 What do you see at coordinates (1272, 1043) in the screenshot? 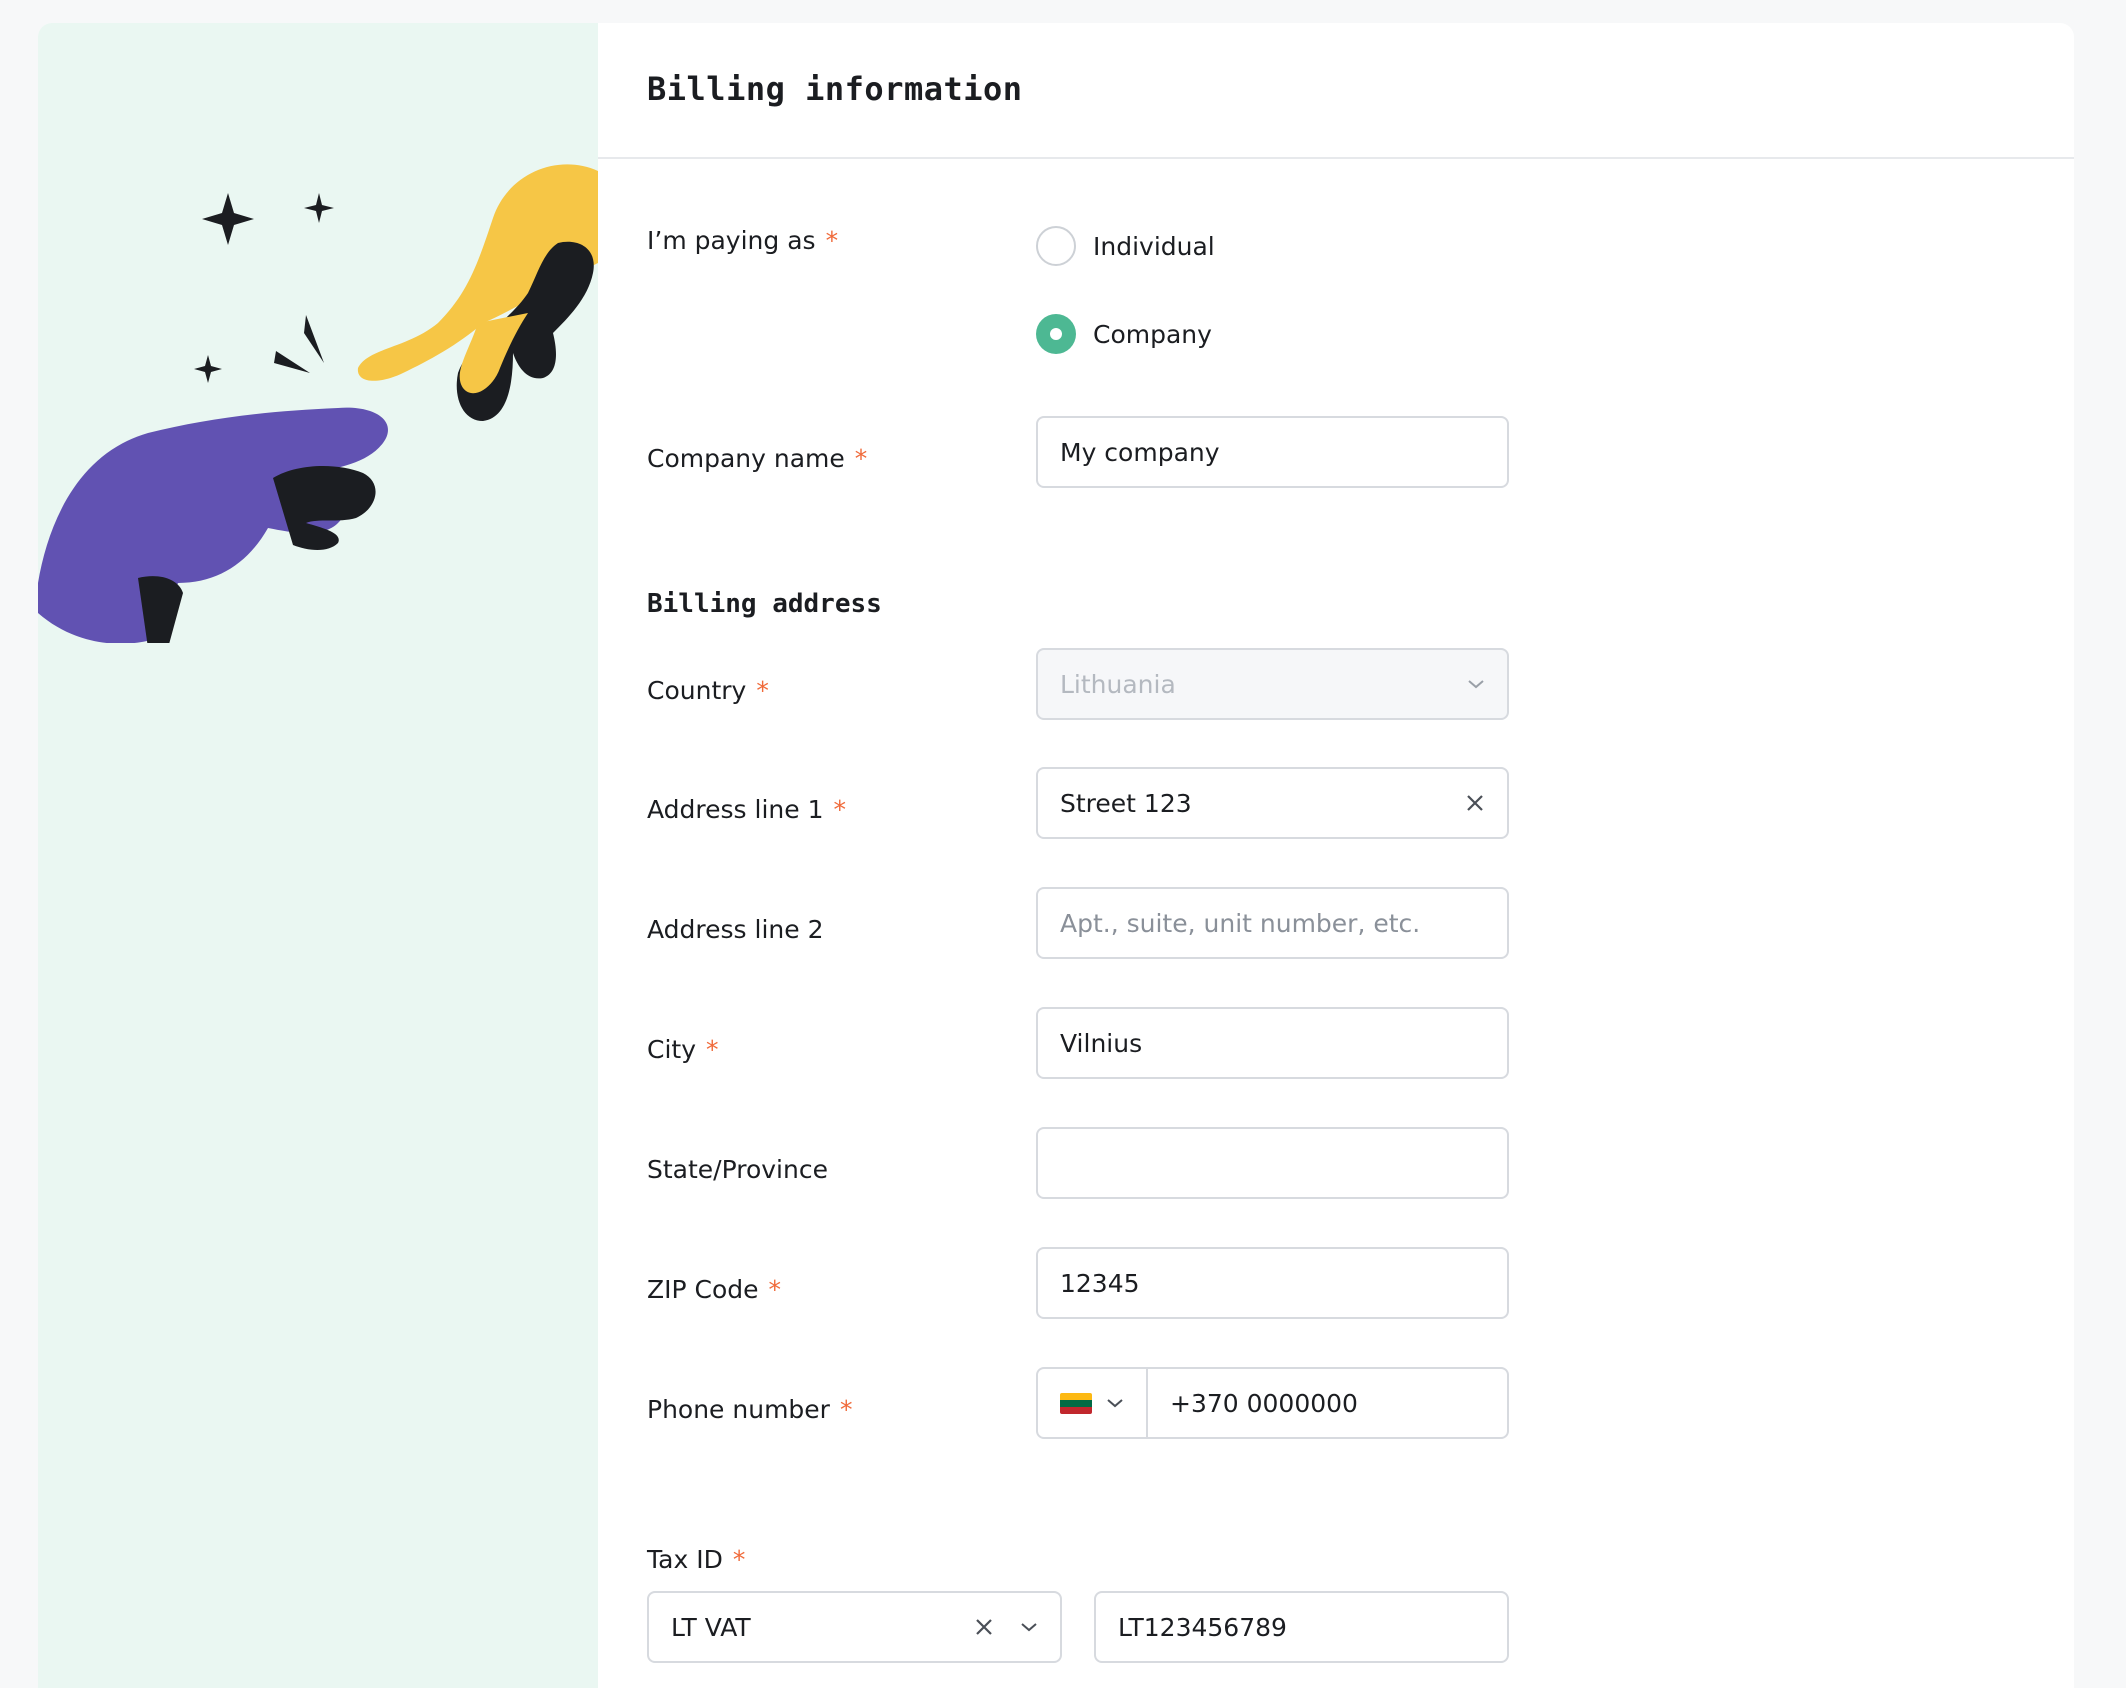
I see `city-field: Vilnius` at bounding box center [1272, 1043].